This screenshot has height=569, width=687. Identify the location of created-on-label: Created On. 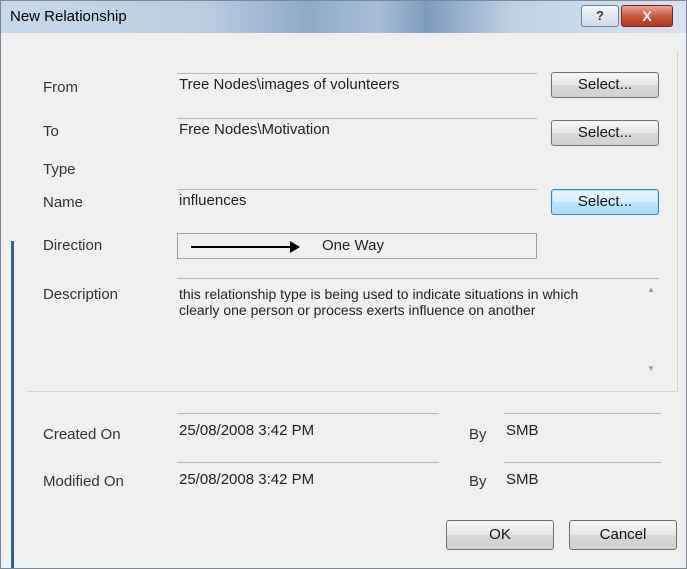
(82, 434).